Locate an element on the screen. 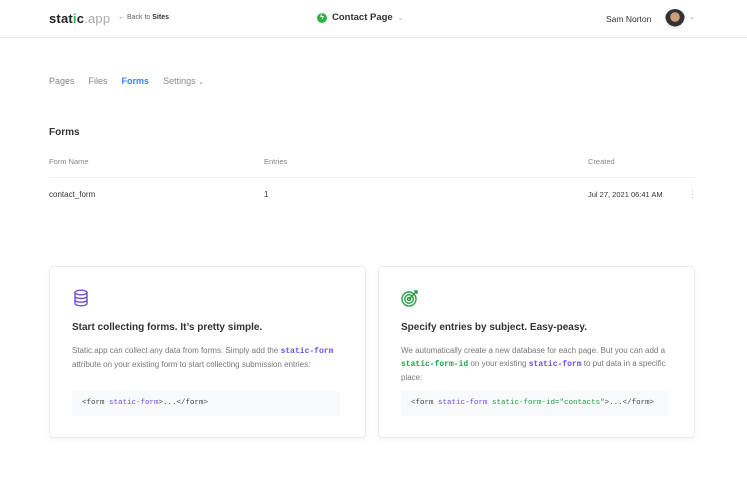 The height and width of the screenshot is (482, 747). logo: static.app is located at coordinates (79, 18).